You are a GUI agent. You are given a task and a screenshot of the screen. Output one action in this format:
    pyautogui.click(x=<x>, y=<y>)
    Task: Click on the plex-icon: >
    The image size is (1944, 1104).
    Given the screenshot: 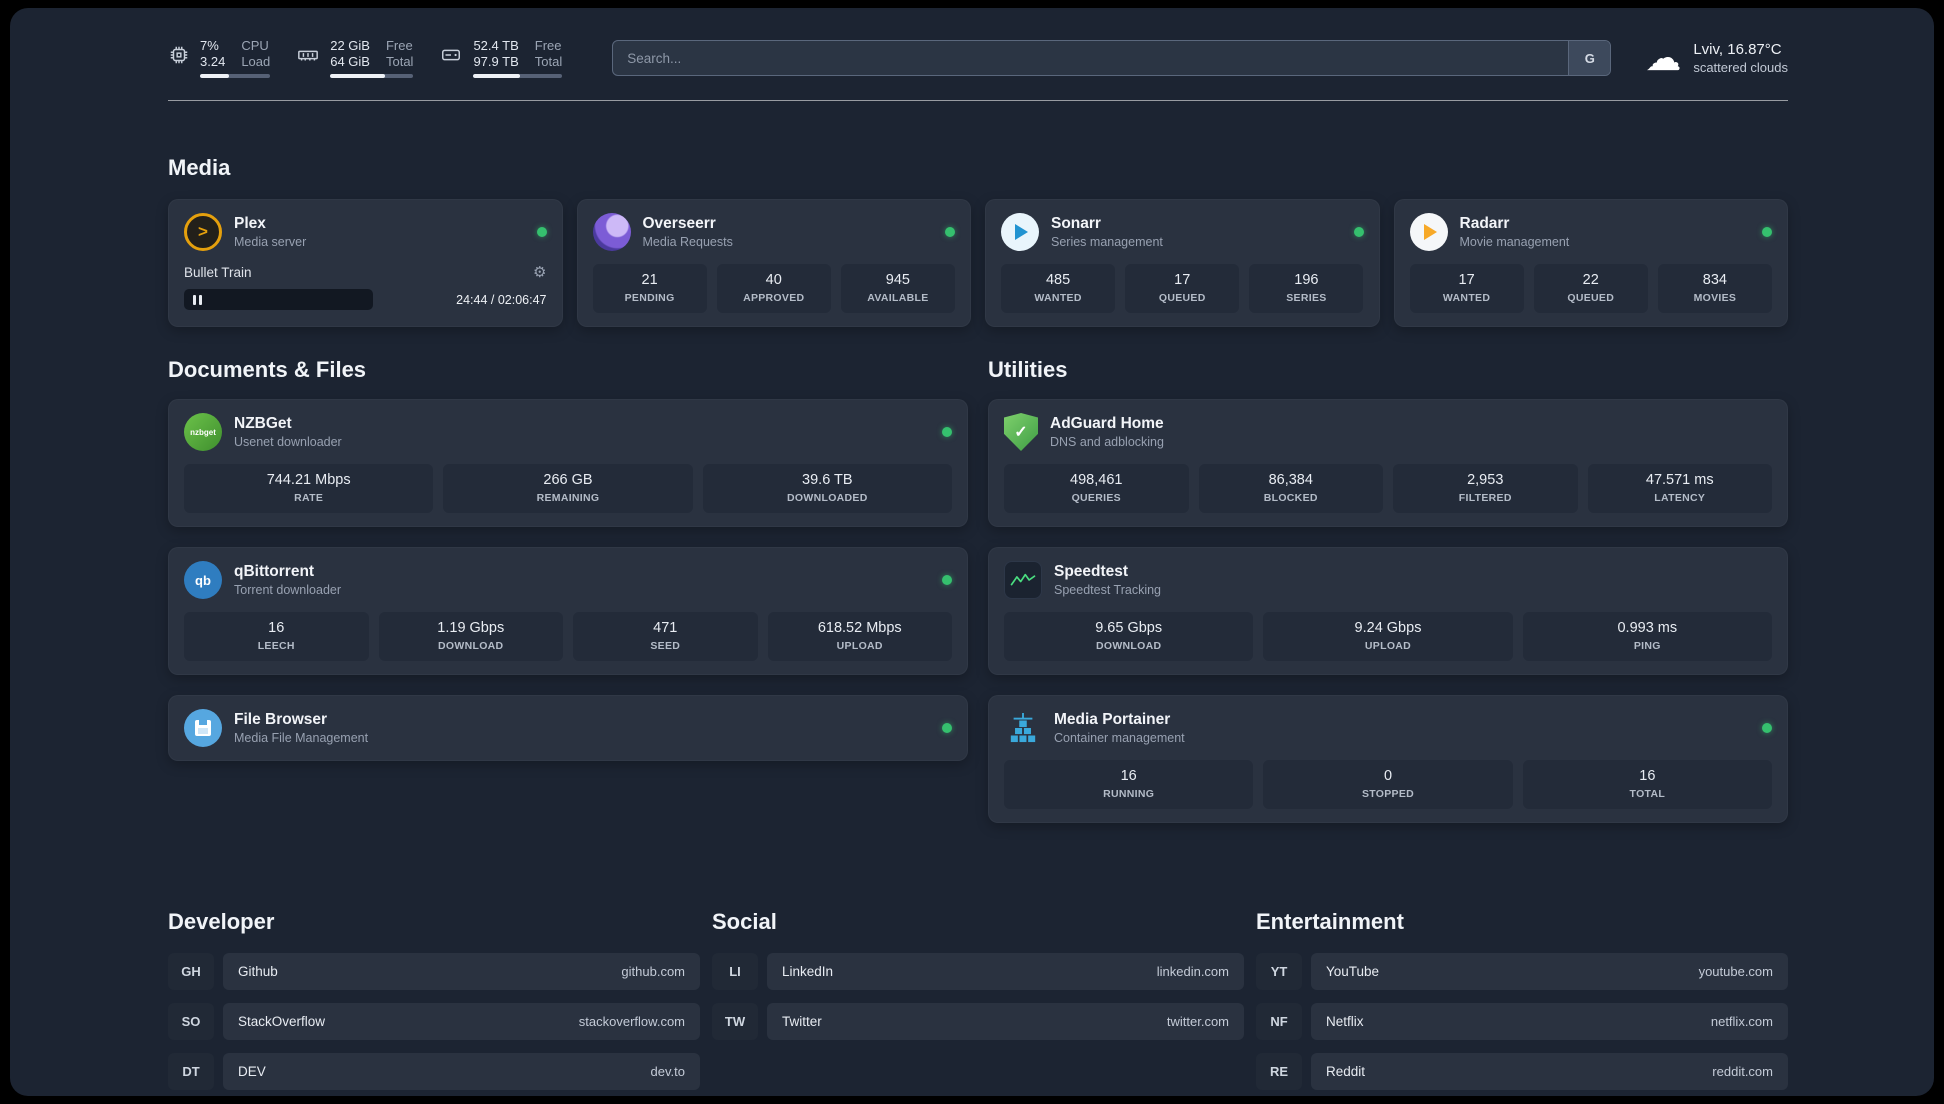 What is the action you would take?
    pyautogui.click(x=203, y=232)
    